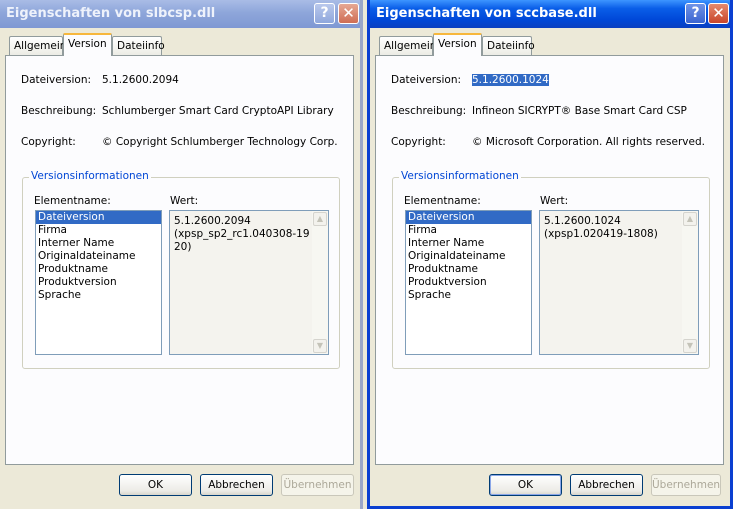  What do you see at coordinates (111, 13) in the screenshot?
I see `window-title: Eigenschaften von slbcsp.dll` at bounding box center [111, 13].